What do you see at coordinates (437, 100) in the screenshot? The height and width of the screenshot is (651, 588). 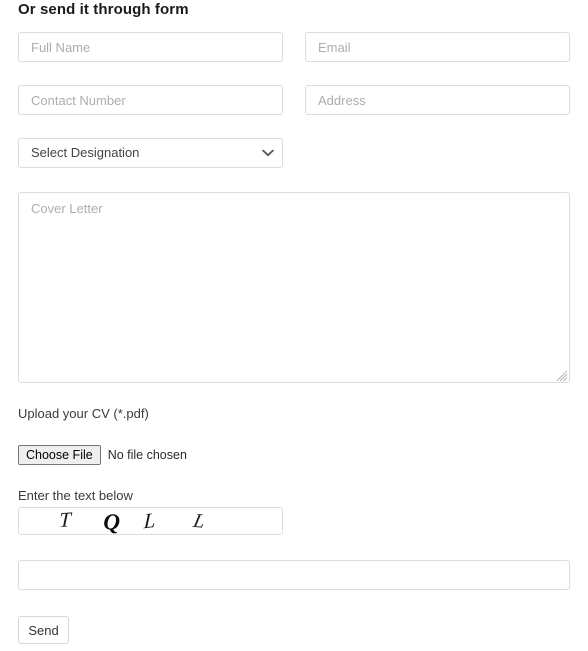 I see `address-input` at bounding box center [437, 100].